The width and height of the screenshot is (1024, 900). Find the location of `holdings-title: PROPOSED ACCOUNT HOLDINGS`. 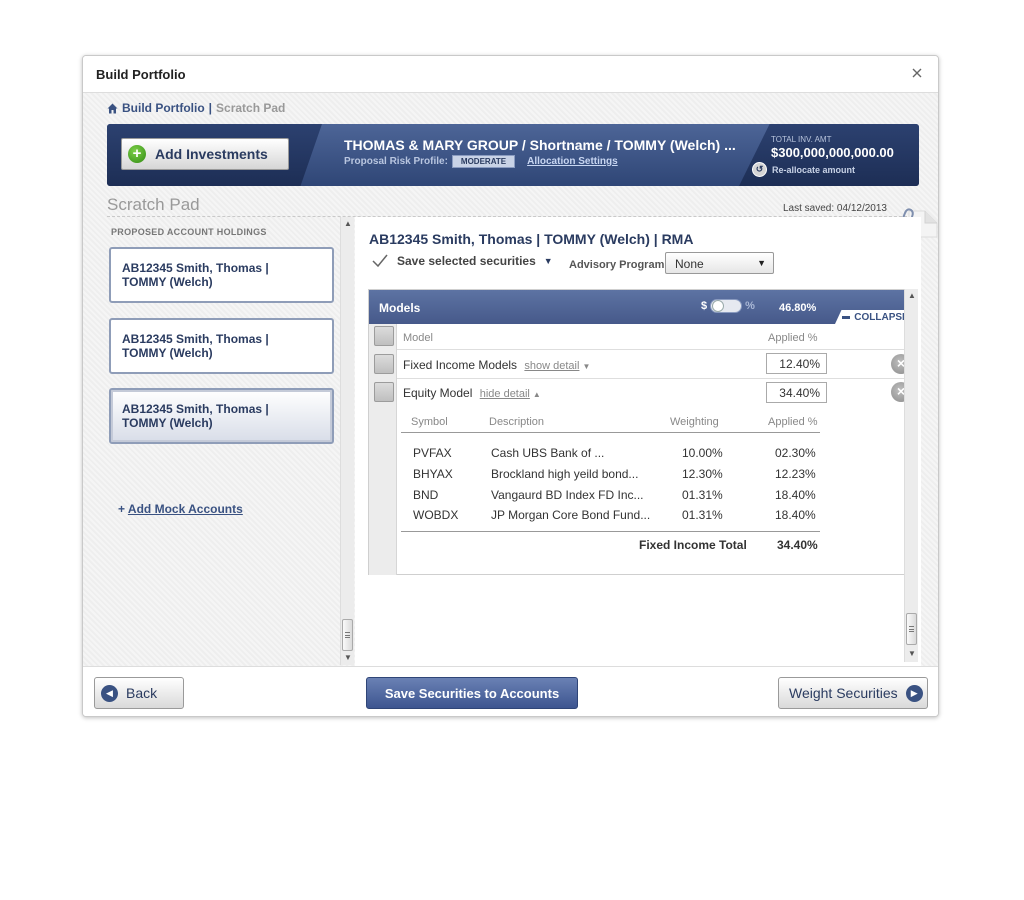

holdings-title: PROPOSED ACCOUNT HOLDINGS is located at coordinates (189, 232).